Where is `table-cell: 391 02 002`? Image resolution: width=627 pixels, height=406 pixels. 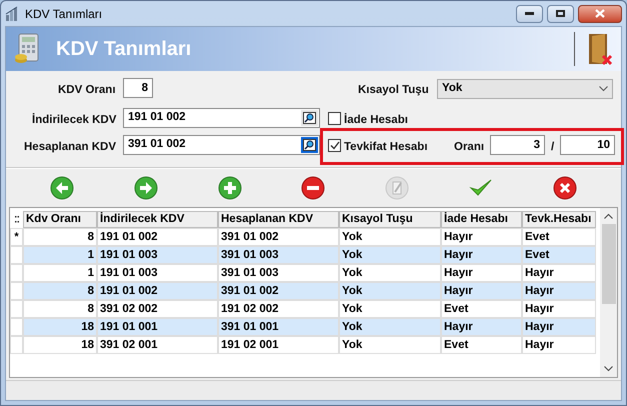 table-cell: 391 02 002 is located at coordinates (157, 309).